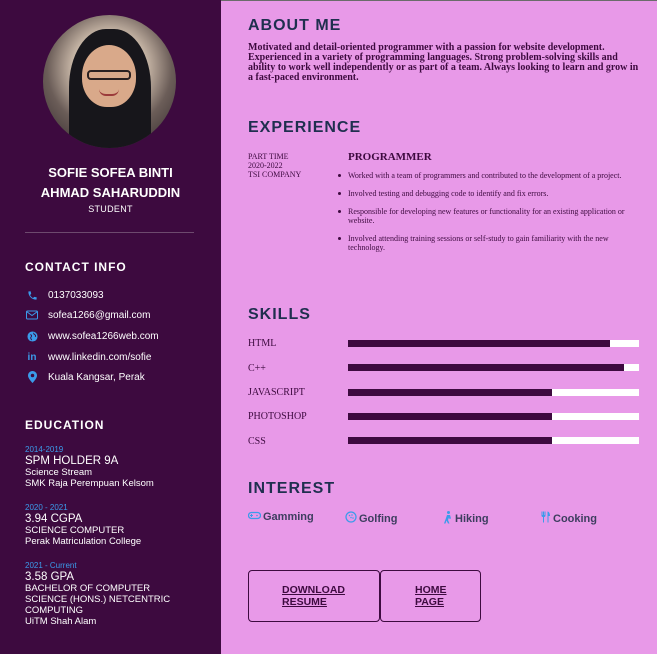 This screenshot has width=657, height=654. Describe the element at coordinates (109, 232) in the screenshot. I see `divider` at that location.